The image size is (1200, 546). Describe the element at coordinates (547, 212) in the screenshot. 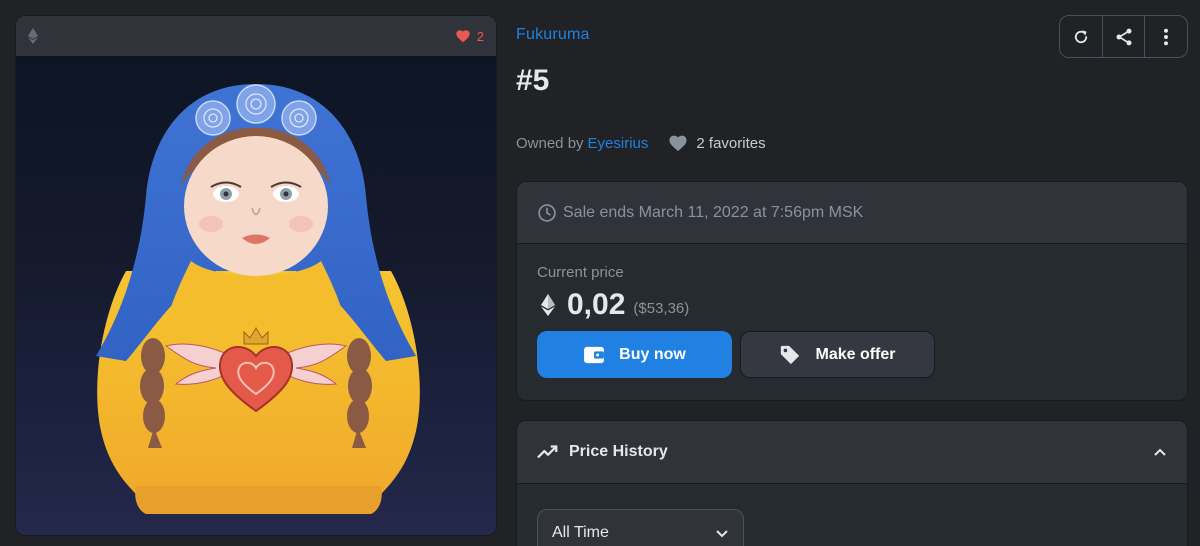

I see `clock-icon` at that location.